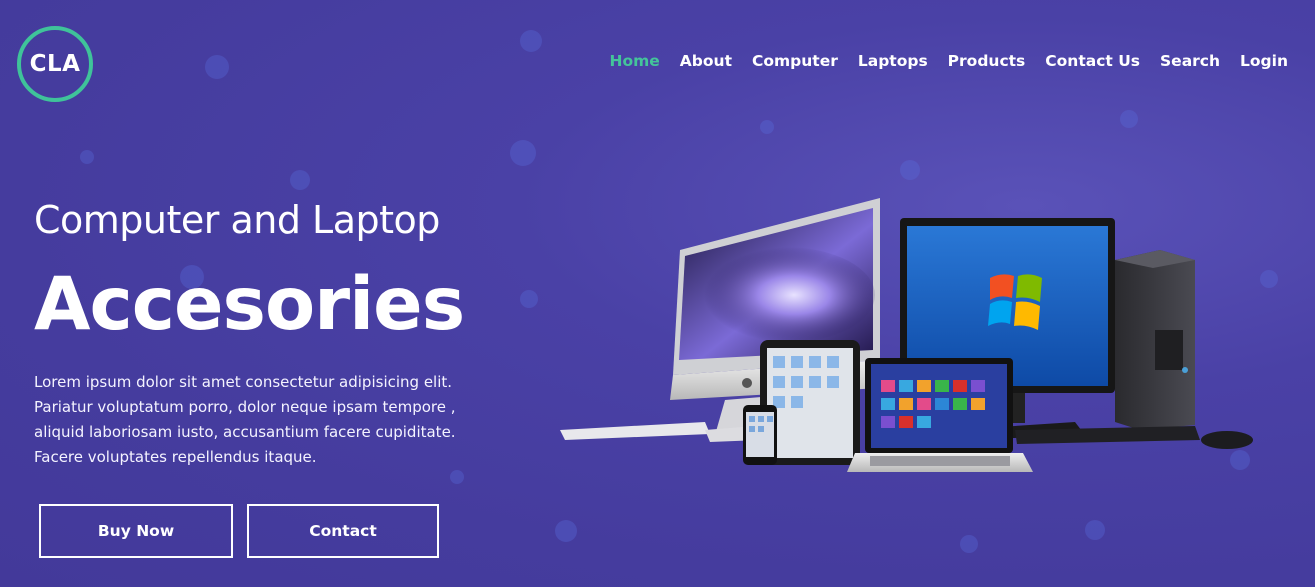 This screenshot has width=1315, height=587. I want to click on nav-search: Search, so click(1190, 61).